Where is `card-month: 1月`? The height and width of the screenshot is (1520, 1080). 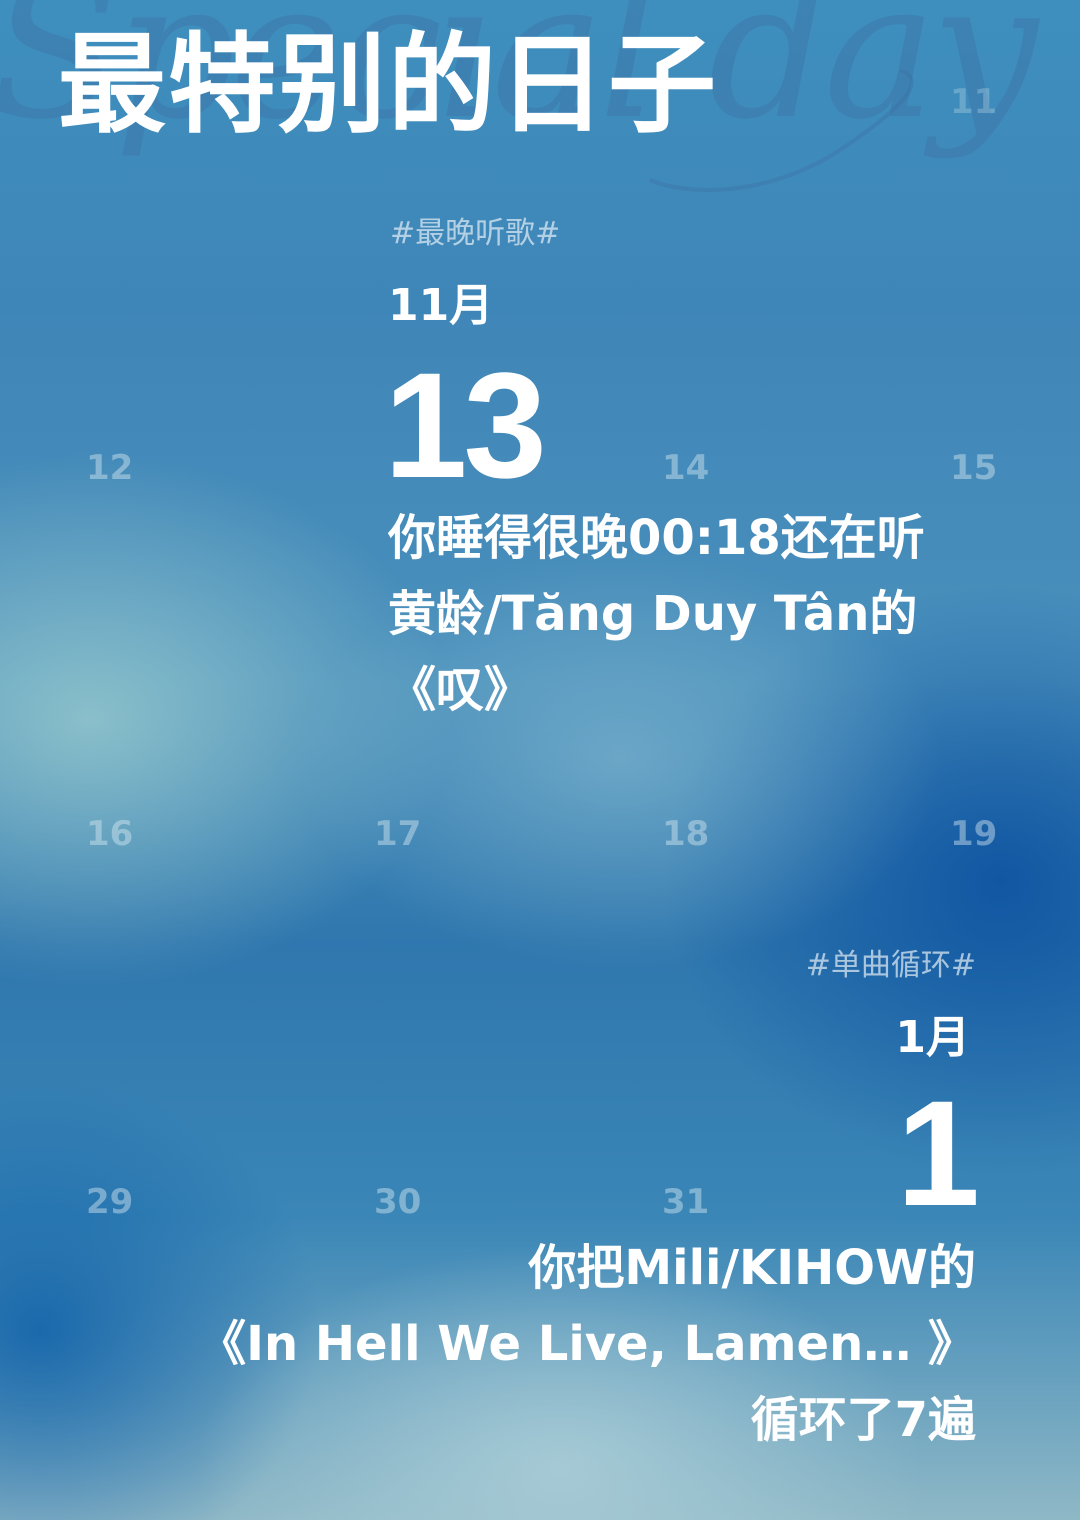 card-month: 1月 is located at coordinates (932, 1037).